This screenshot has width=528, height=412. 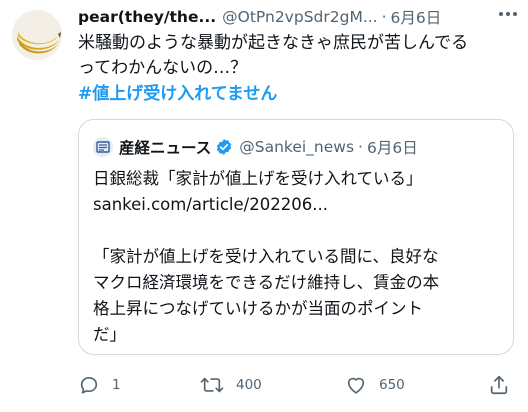 I want to click on quote-text-line: 格上昇につなげていけるかが当面のポイント, so click(x=258, y=308).